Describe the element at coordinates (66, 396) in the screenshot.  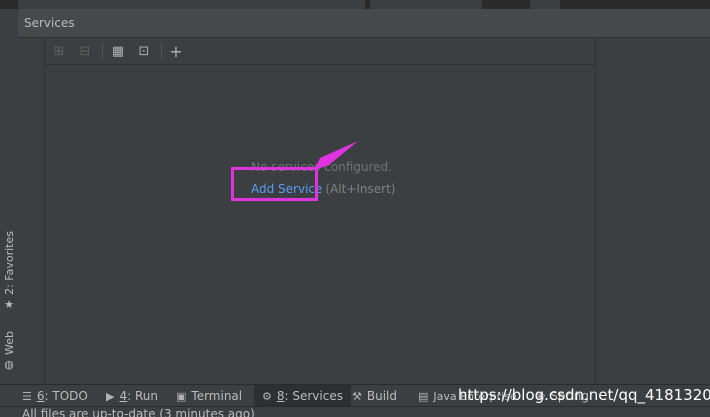
I see `tab-label: : TODO` at that location.